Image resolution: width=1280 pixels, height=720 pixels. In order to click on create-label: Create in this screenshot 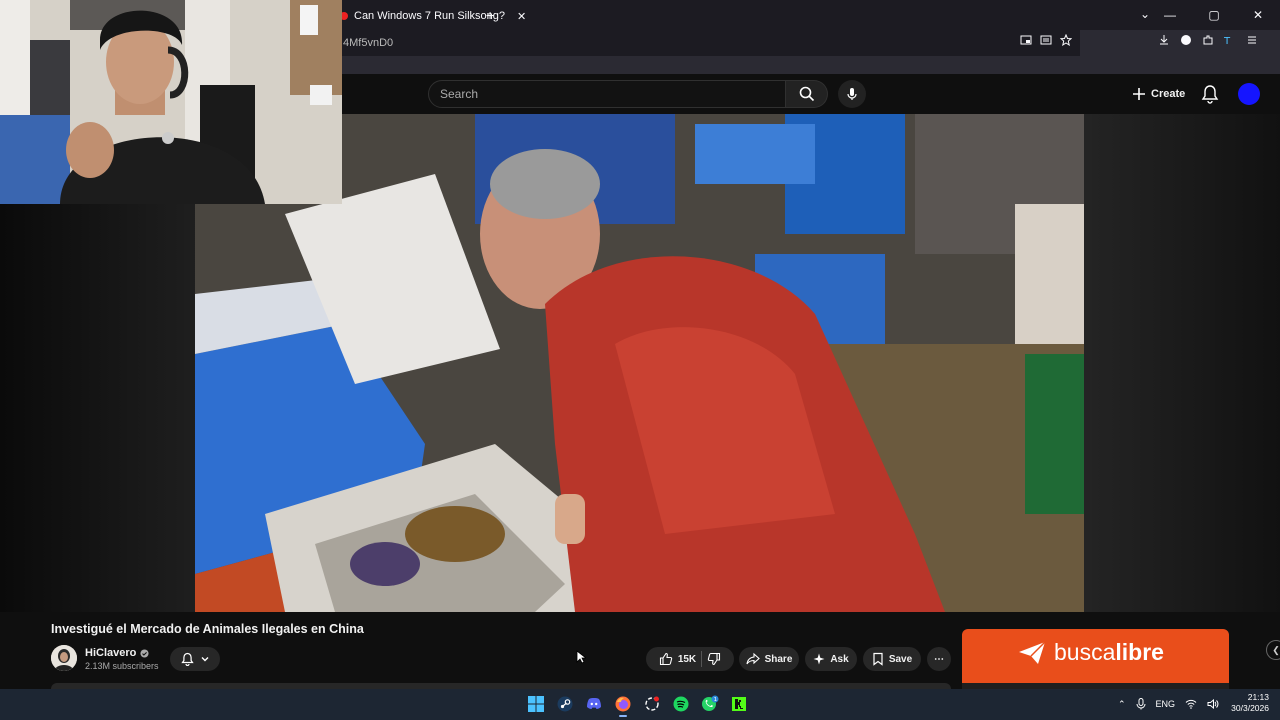, I will do `click(1168, 94)`.